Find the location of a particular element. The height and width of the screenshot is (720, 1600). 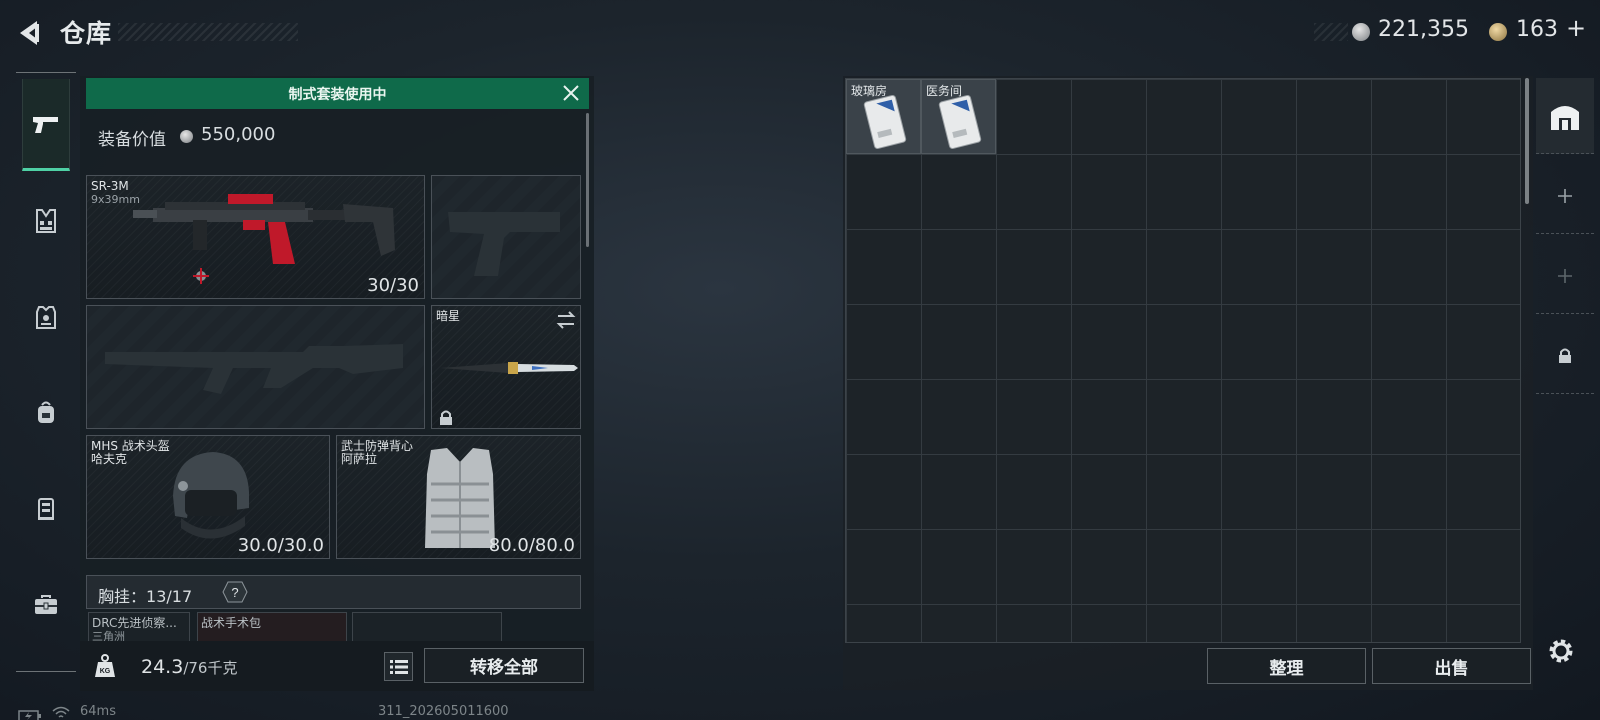

storage-tab-locked is located at coordinates (1565, 356).